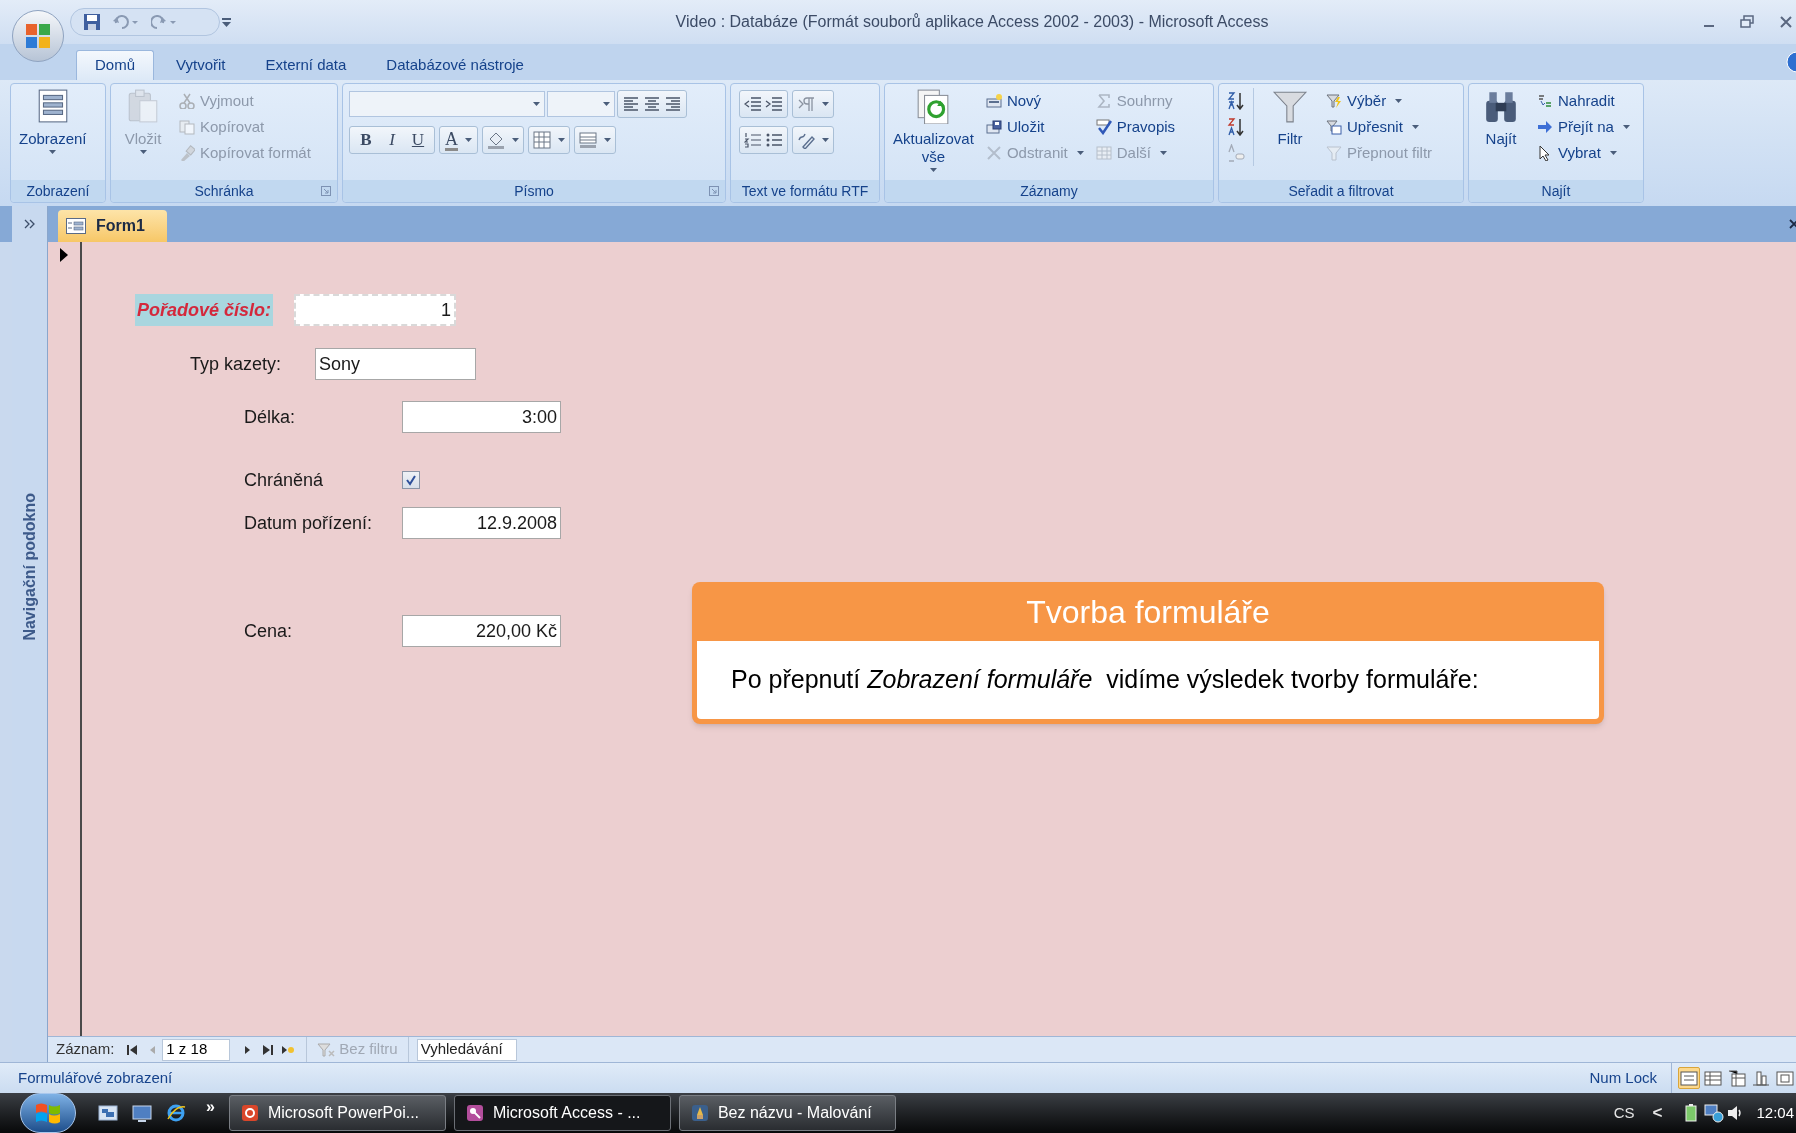 The width and height of the screenshot is (1796, 1133). I want to click on checkbox, so click(411, 480).